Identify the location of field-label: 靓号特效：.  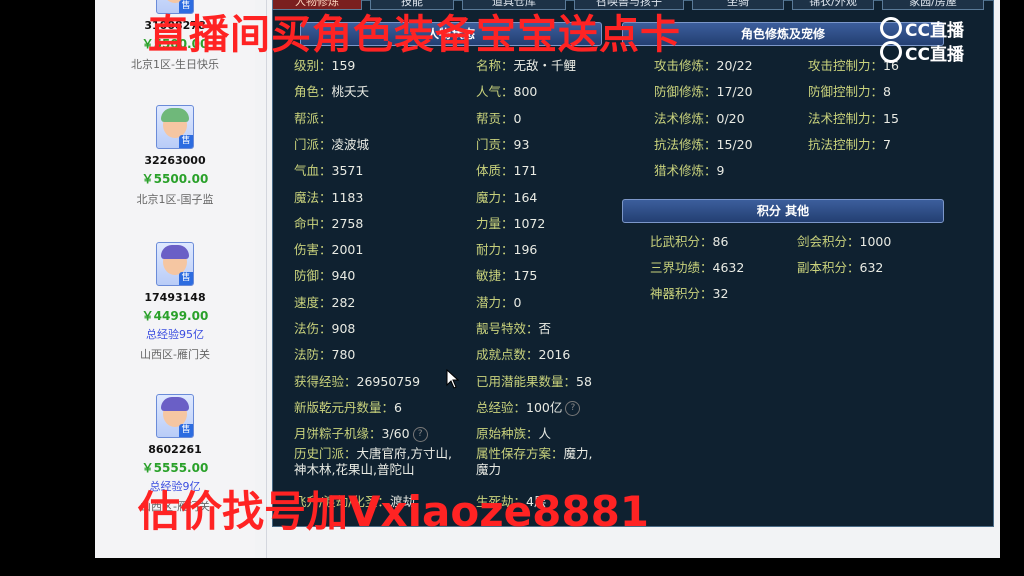
(507, 328).